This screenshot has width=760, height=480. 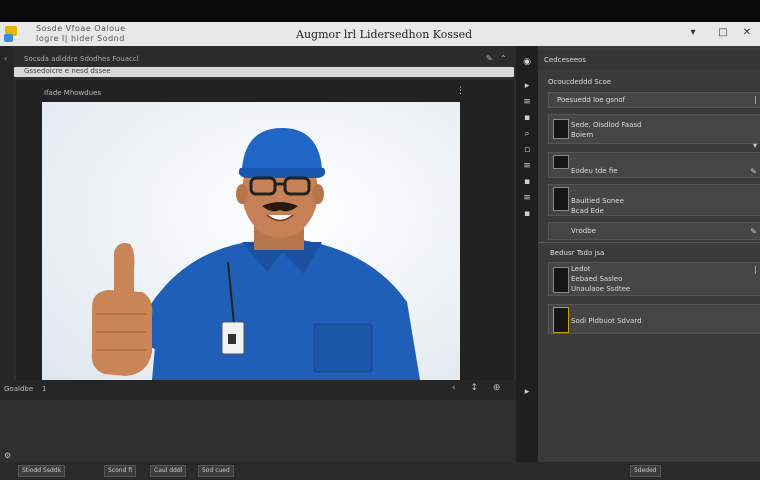 I want to click on panel-item-marker: ▾, so click(x=754, y=145).